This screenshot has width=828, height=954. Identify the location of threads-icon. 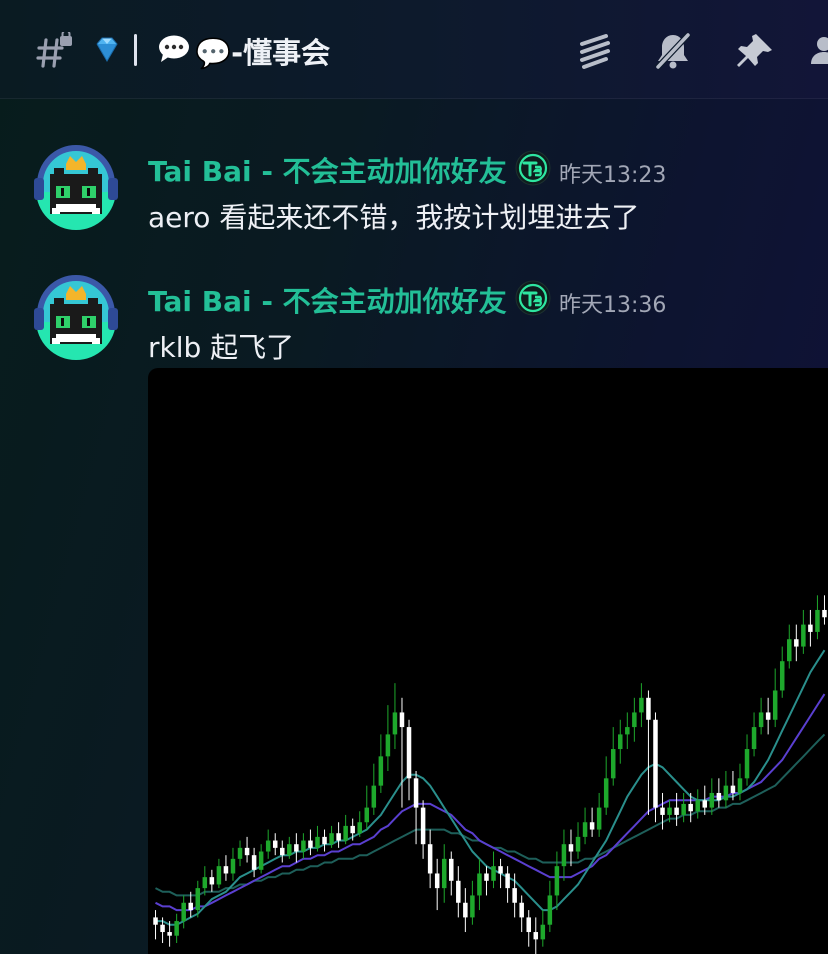
(595, 51).